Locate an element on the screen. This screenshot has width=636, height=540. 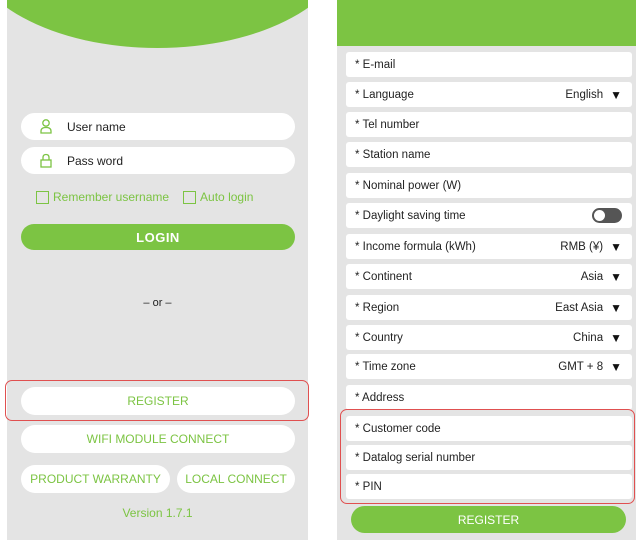
version-label: Version 1.7.1 is located at coordinates (157, 513).